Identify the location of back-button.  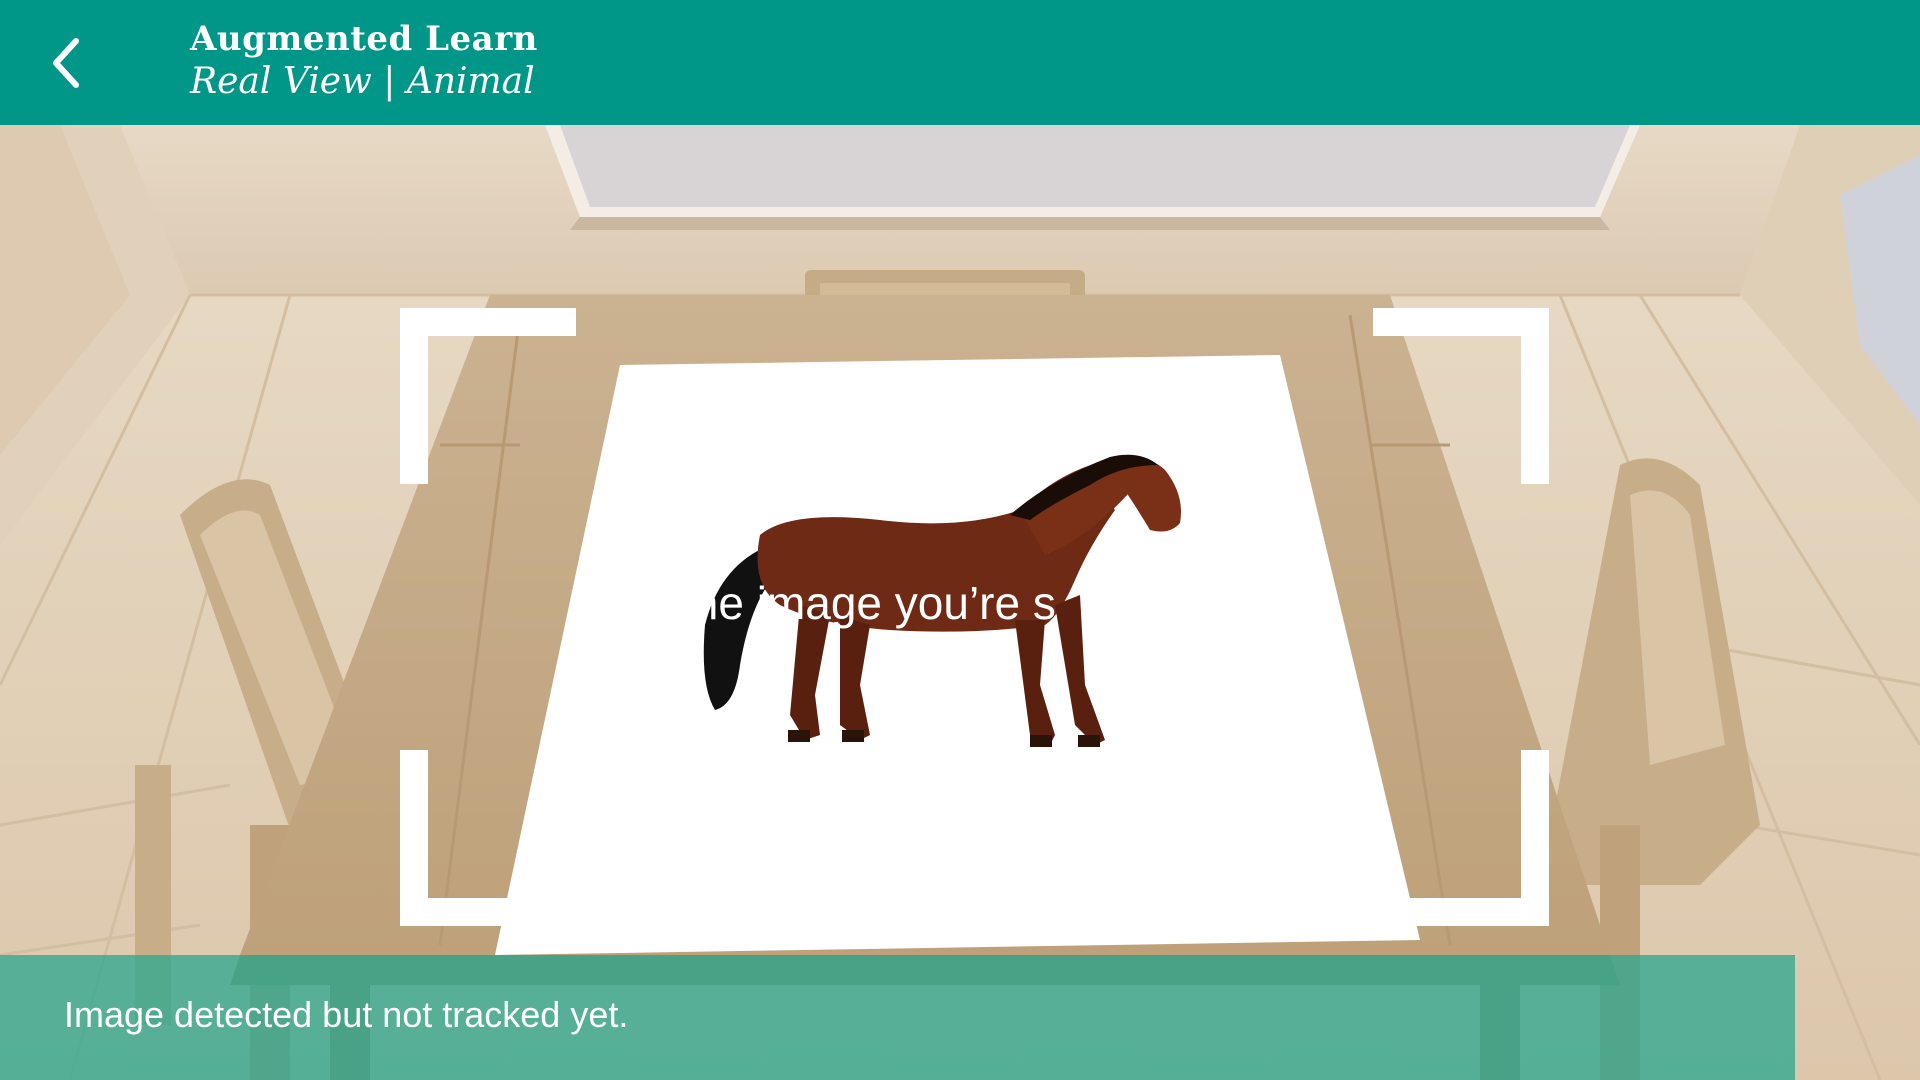
(66, 63).